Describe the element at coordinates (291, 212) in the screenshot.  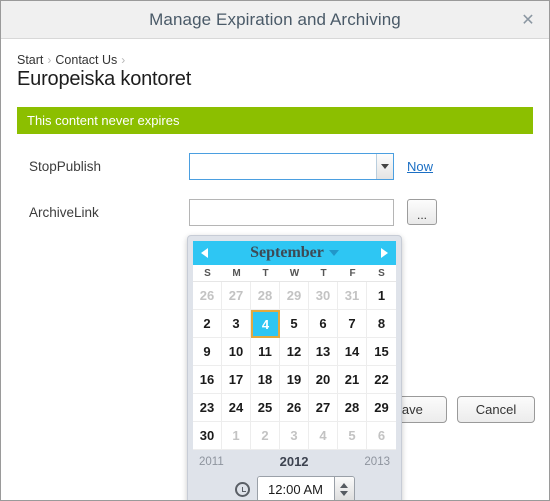
I see `archive-link-input` at that location.